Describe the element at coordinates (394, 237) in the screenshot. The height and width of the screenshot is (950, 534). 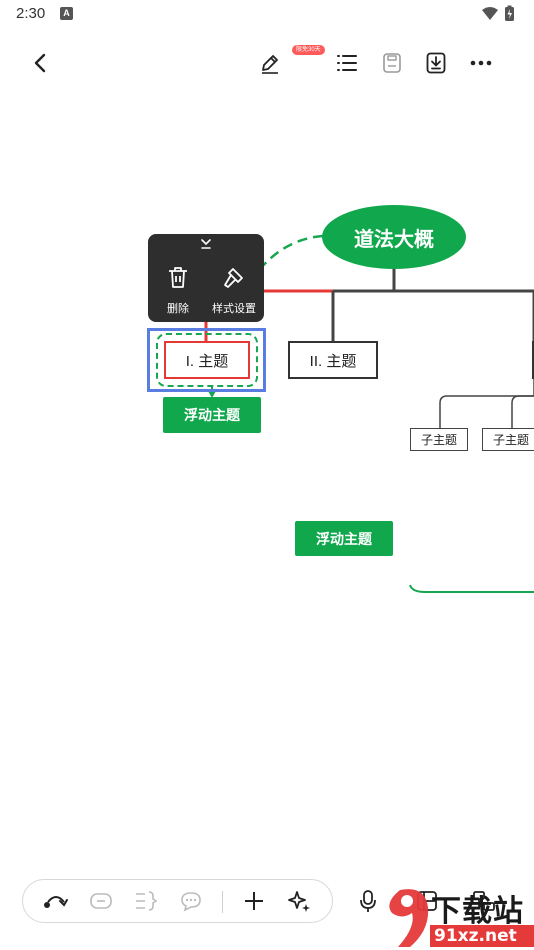
I see `root-topic-node: 道法大概` at that location.